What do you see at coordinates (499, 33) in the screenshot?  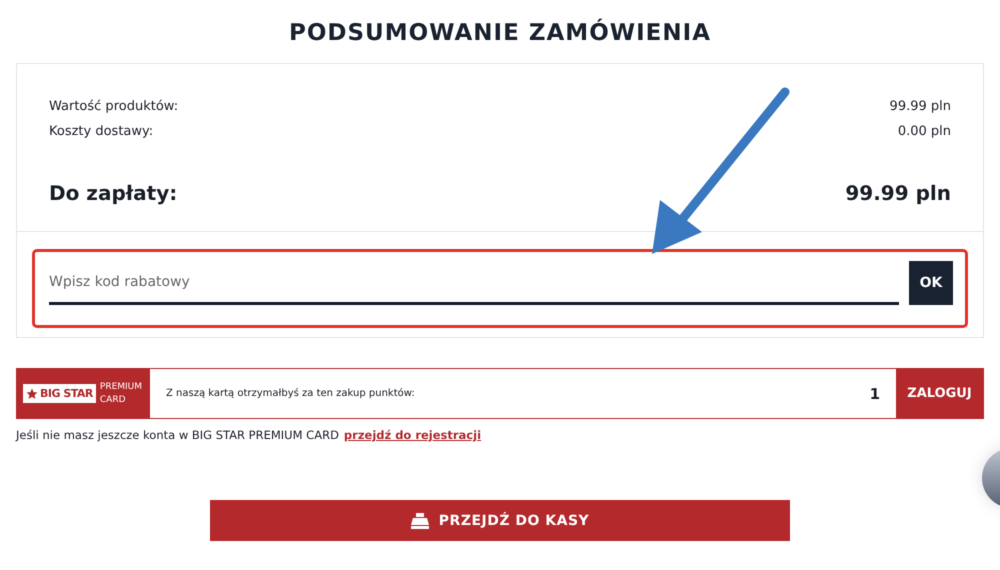 I see `page-title: PODSUMOWANIE ZAMÓWIENIA` at bounding box center [499, 33].